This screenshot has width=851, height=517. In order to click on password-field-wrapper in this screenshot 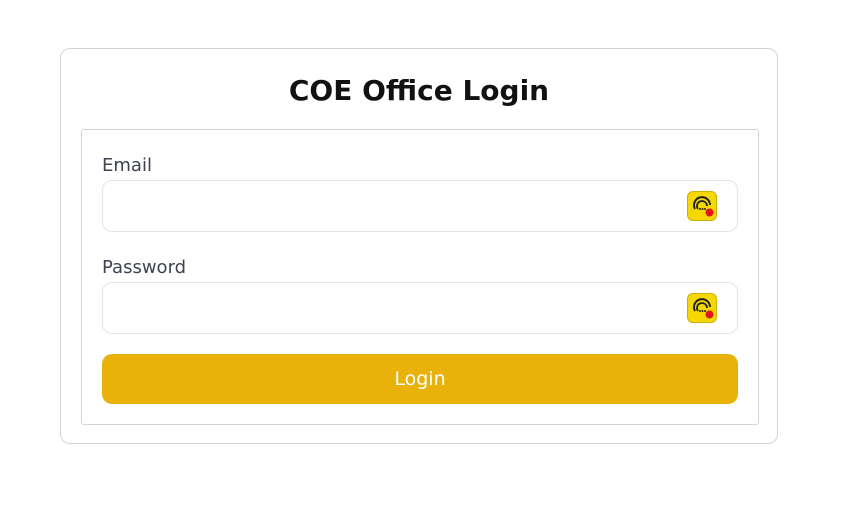, I will do `click(420, 308)`.